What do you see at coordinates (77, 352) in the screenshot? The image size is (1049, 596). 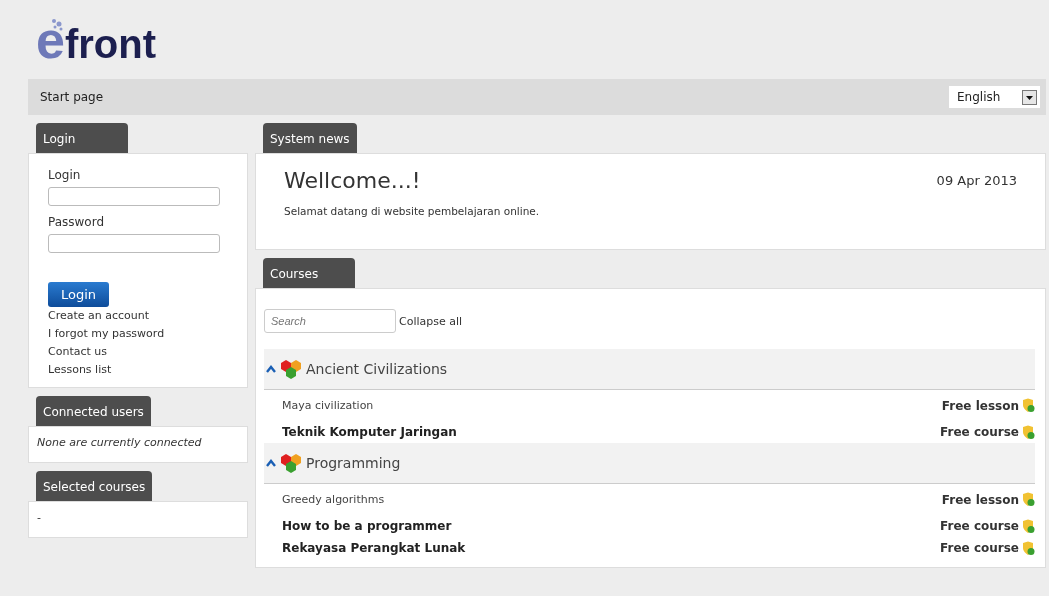 I see `link: Contact us` at bounding box center [77, 352].